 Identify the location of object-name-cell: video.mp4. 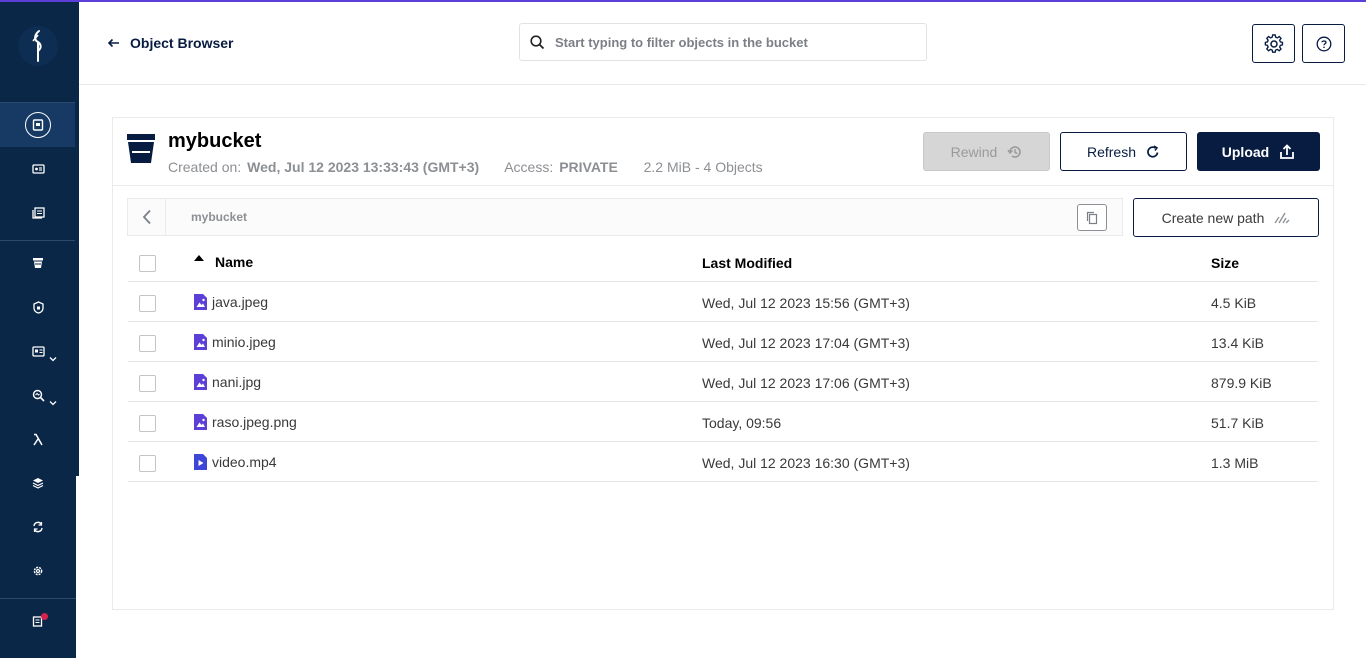
(235, 462).